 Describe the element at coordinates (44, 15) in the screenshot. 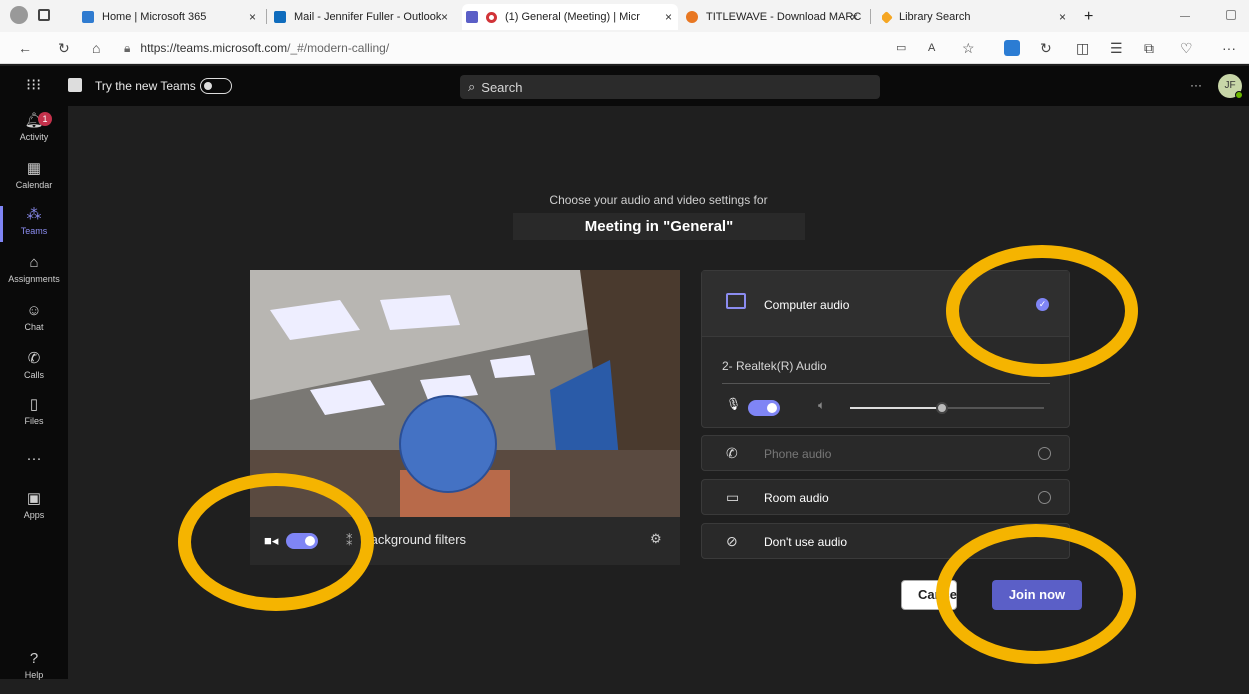

I see `tab-actions-icon` at that location.